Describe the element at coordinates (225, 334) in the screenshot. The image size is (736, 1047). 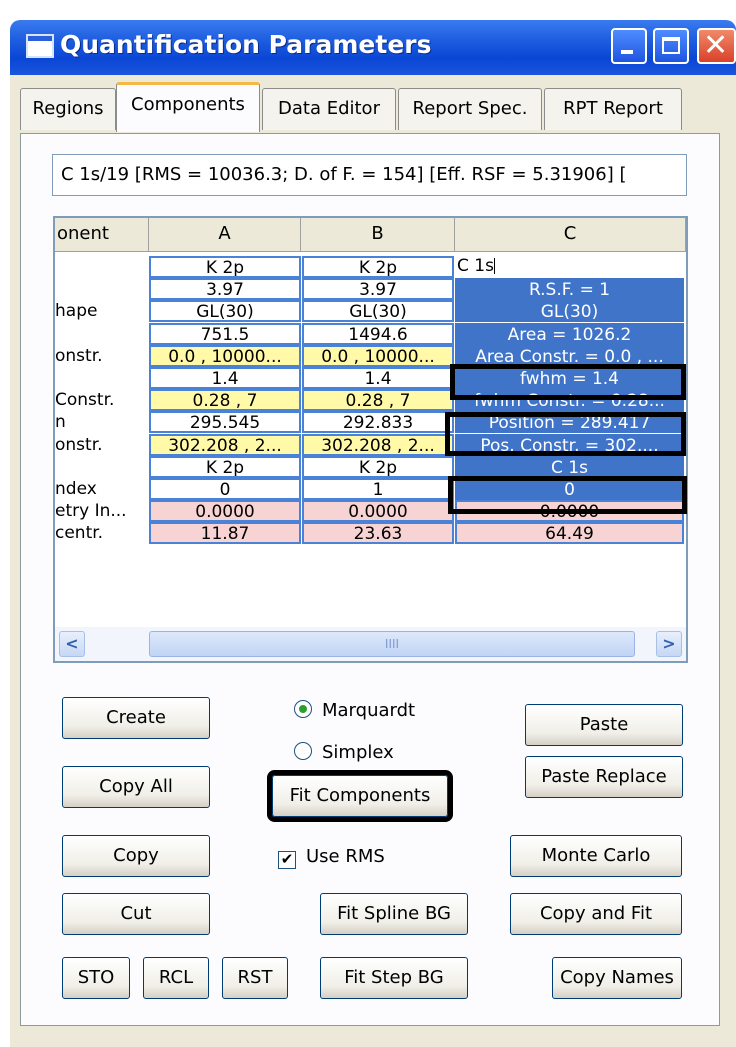
I see `cell-a: 751.5` at that location.